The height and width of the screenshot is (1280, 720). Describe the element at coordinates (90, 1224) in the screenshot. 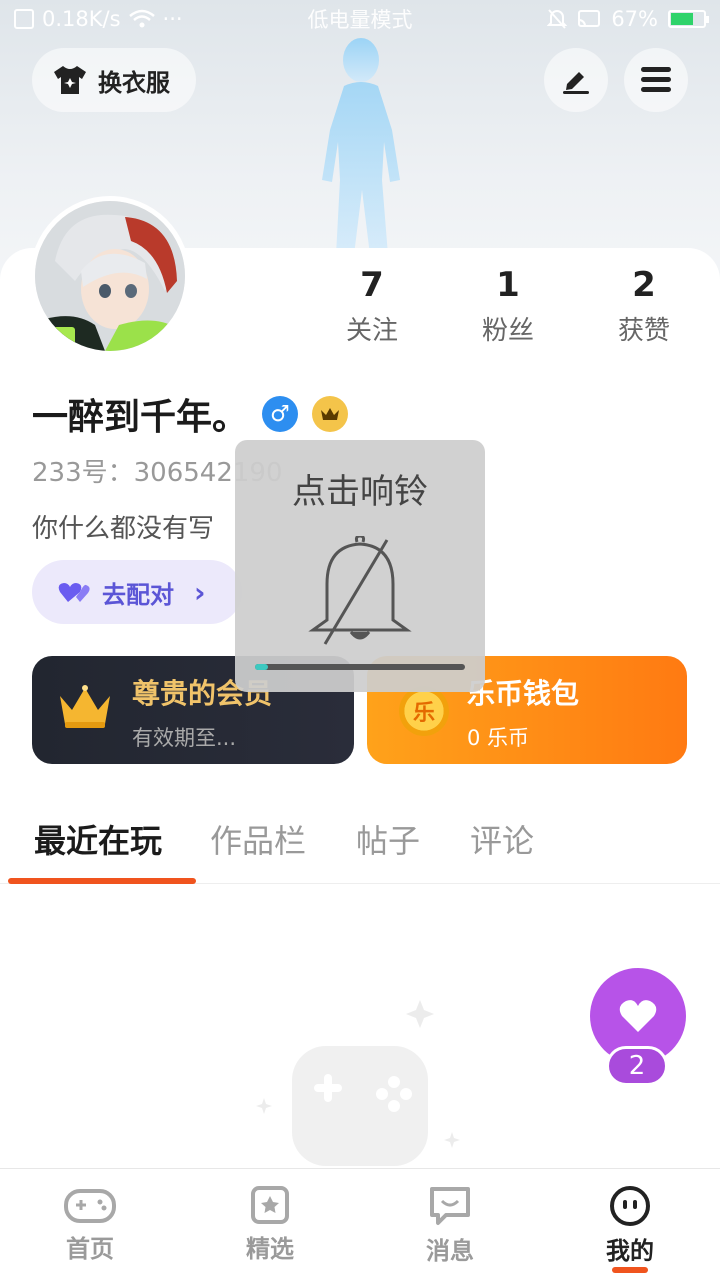

I see `nav-home: 首页` at that location.